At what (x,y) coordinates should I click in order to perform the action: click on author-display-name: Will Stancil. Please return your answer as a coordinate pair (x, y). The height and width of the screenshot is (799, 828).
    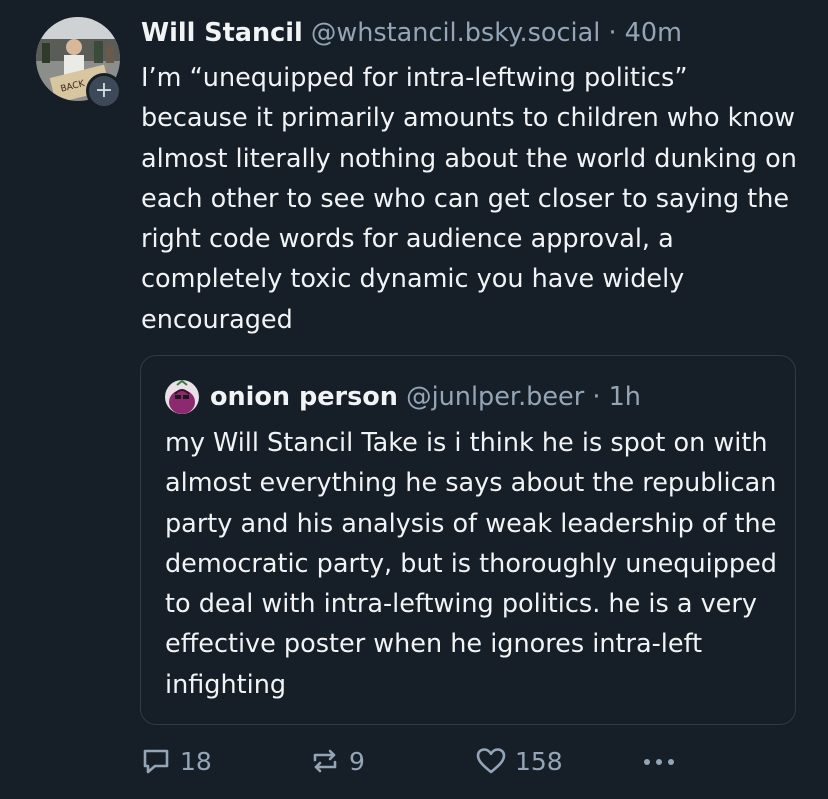
    Looking at the image, I should click on (222, 33).